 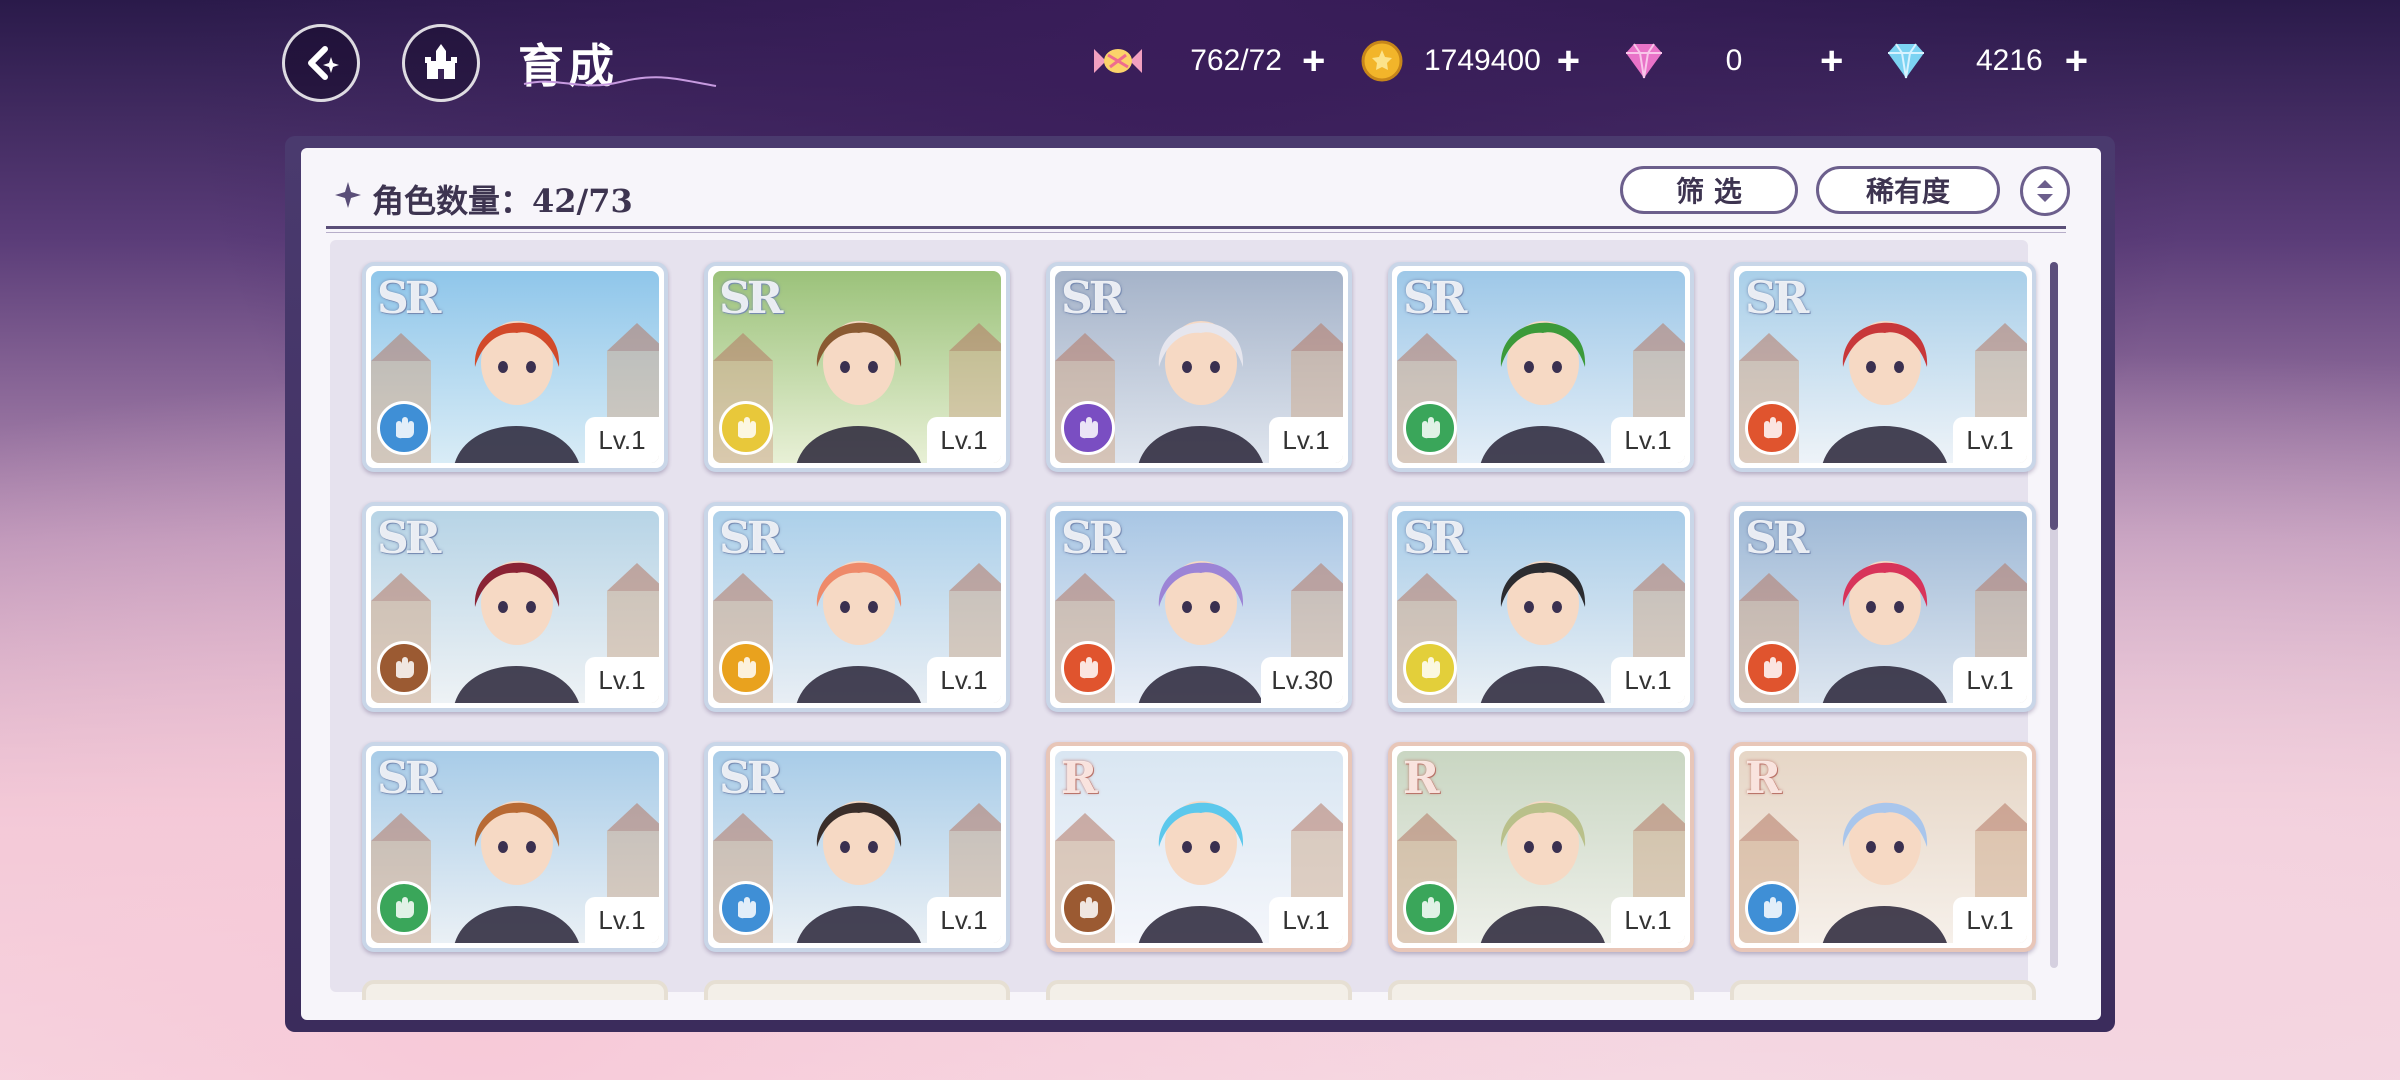 I want to click on add-pink-gem-button: +, so click(x=1831, y=61).